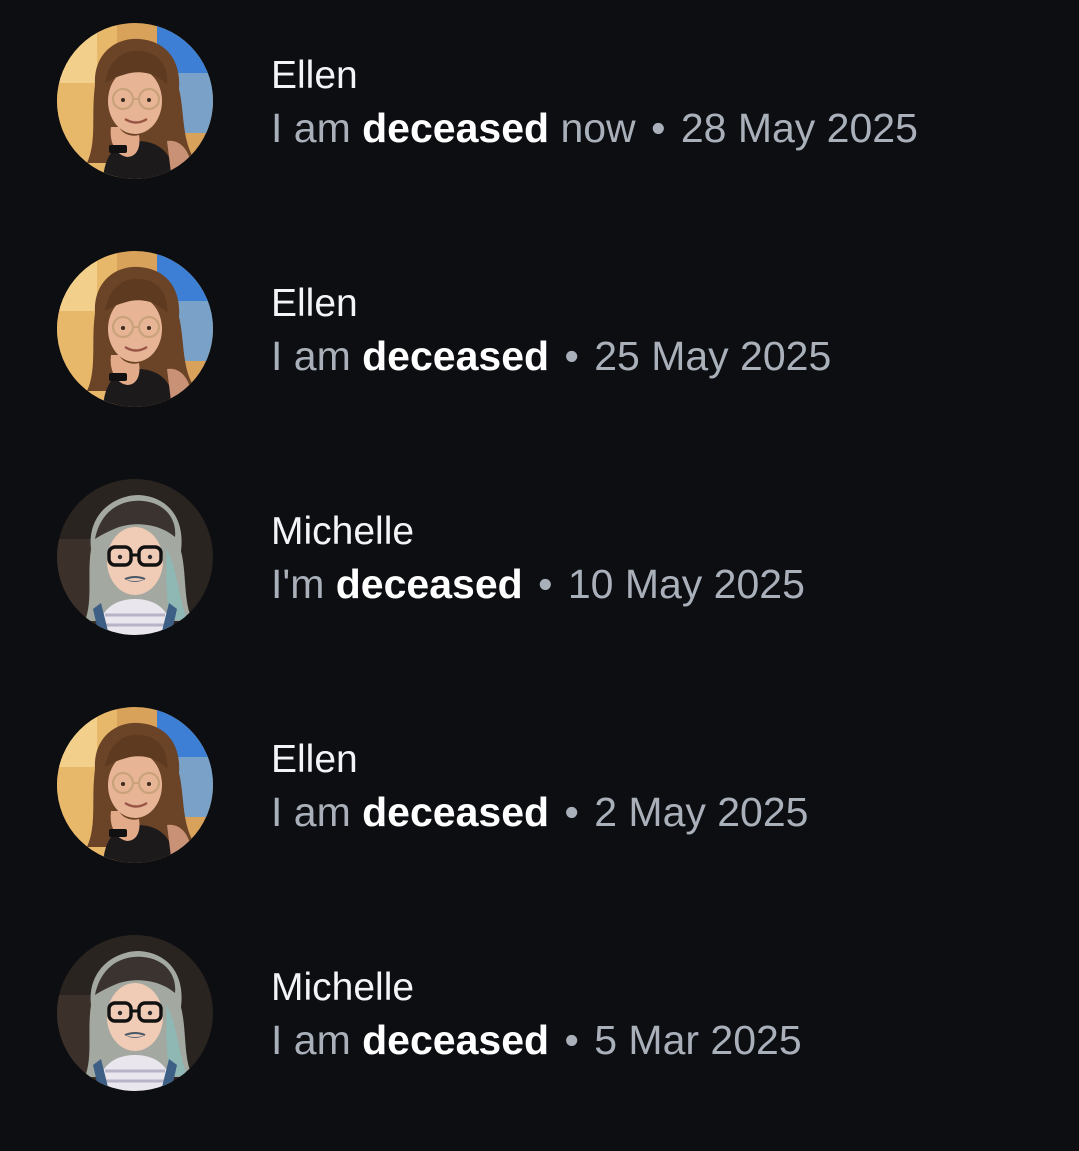 The width and height of the screenshot is (1079, 1151). What do you see at coordinates (701, 812) in the screenshot?
I see `entry-date: 2 May 2025` at bounding box center [701, 812].